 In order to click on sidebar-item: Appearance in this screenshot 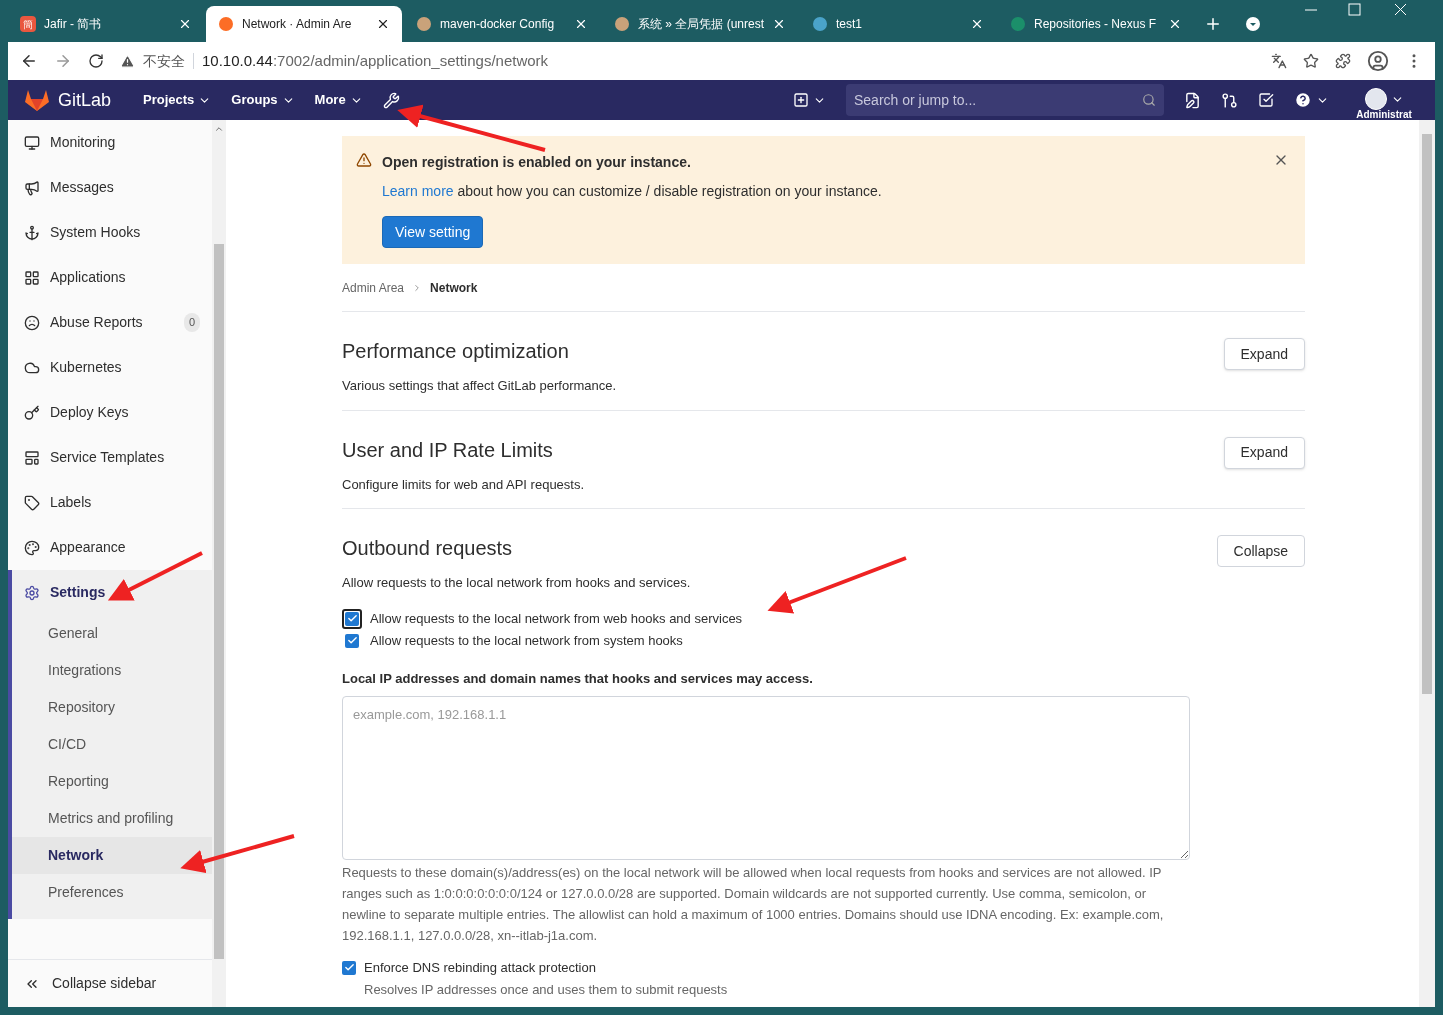, I will do `click(110, 547)`.